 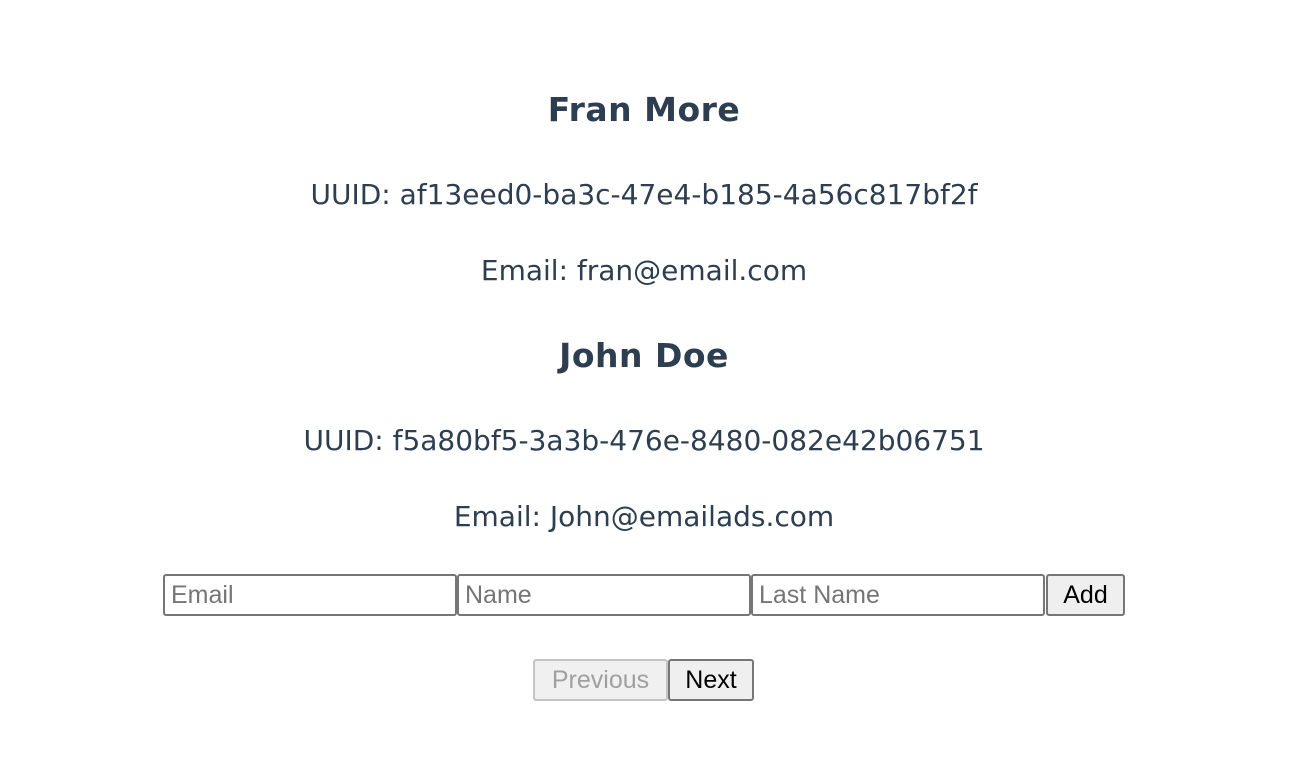 I want to click on user-name: John Doe, so click(x=644, y=355).